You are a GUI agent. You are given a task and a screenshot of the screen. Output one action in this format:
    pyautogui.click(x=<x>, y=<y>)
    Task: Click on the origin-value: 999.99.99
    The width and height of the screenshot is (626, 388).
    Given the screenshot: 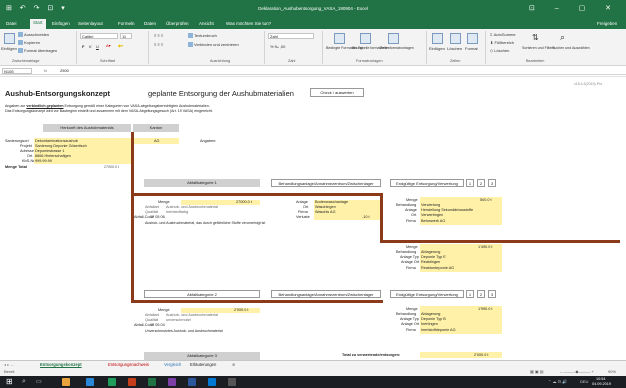 What is the action you would take?
    pyautogui.click(x=43, y=161)
    